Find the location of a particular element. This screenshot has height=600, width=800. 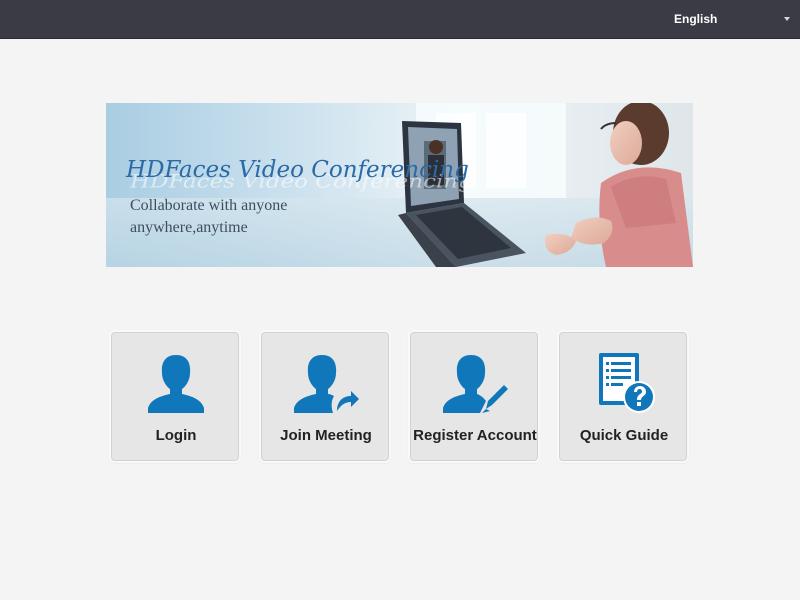

banner-subtitle-line-2: anywhere,anytime is located at coordinates (189, 227).